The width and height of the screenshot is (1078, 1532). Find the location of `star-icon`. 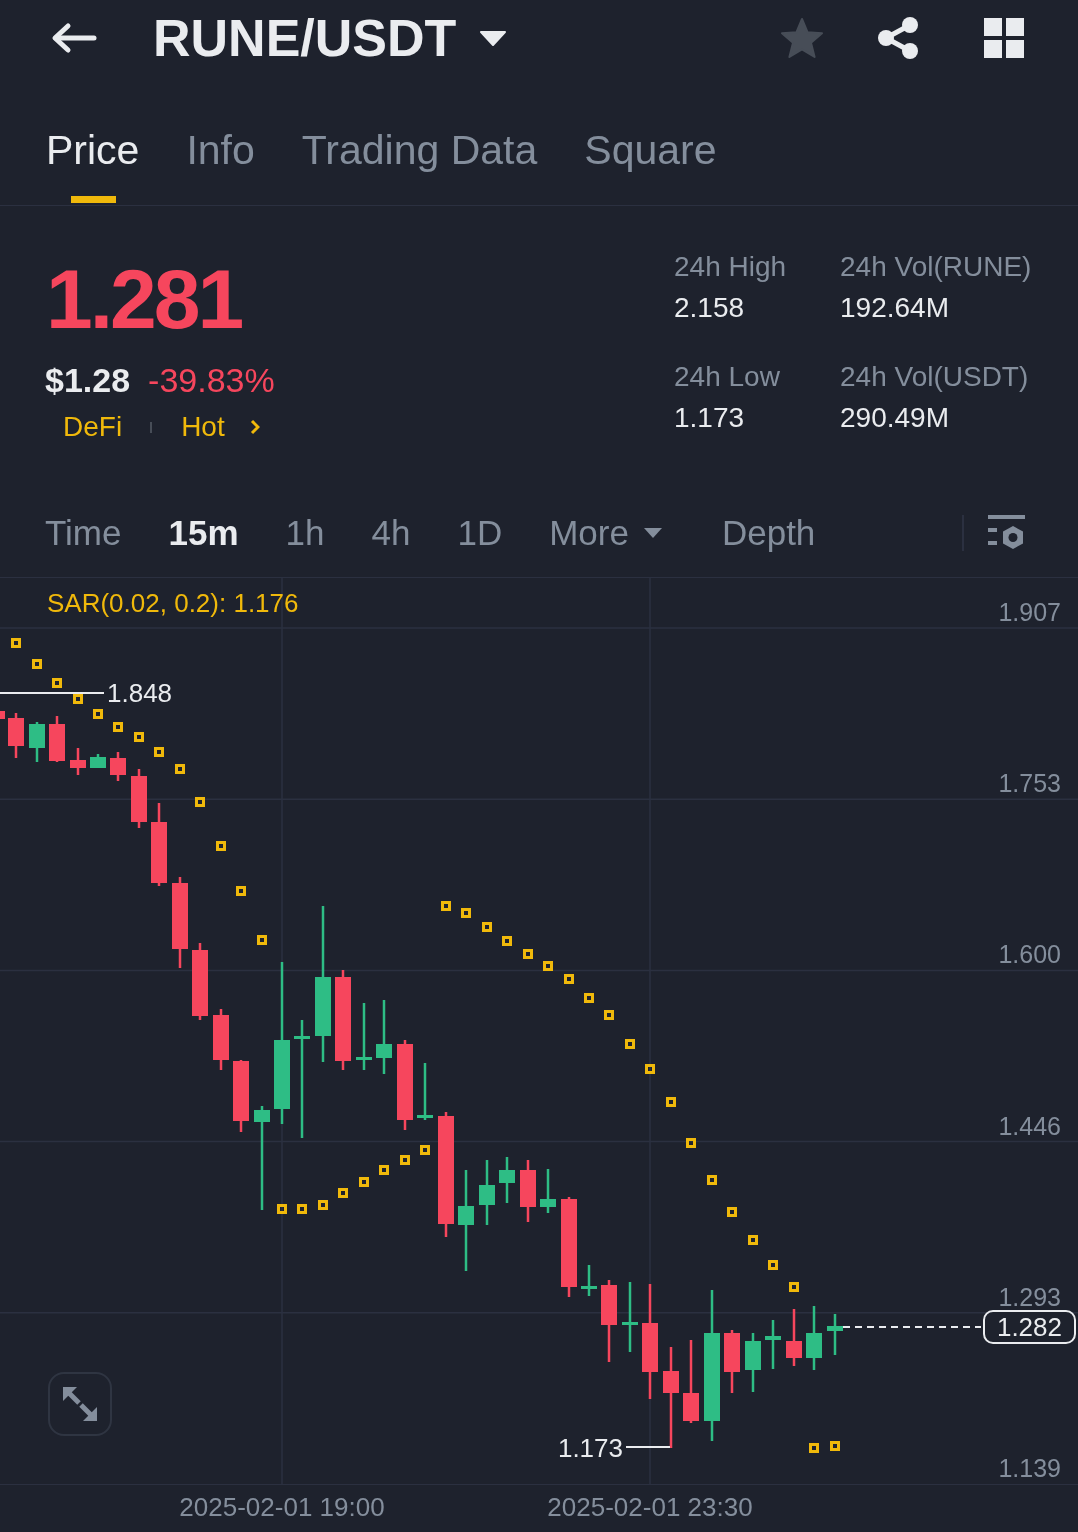

star-icon is located at coordinates (802, 38).